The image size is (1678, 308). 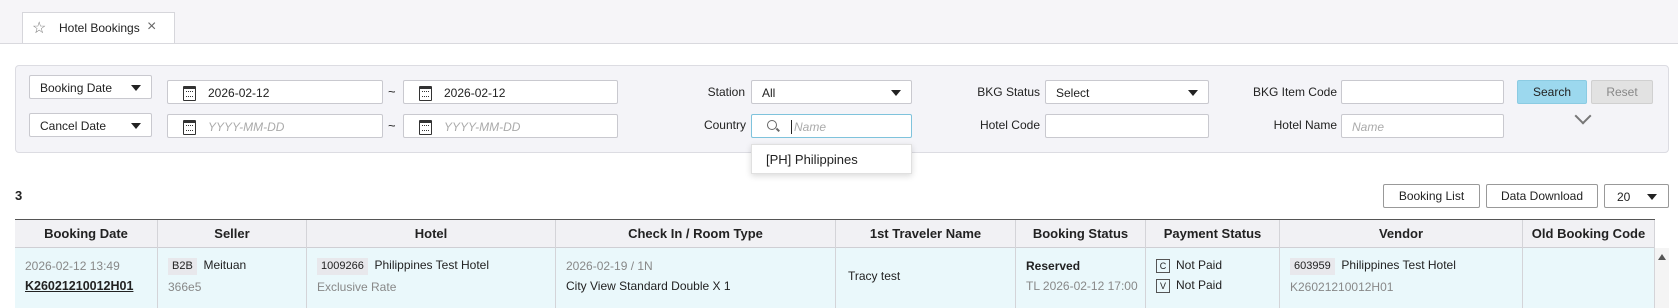 What do you see at coordinates (357, 287) in the screenshot?
I see `hotel-rate: Exclusive Rate` at bounding box center [357, 287].